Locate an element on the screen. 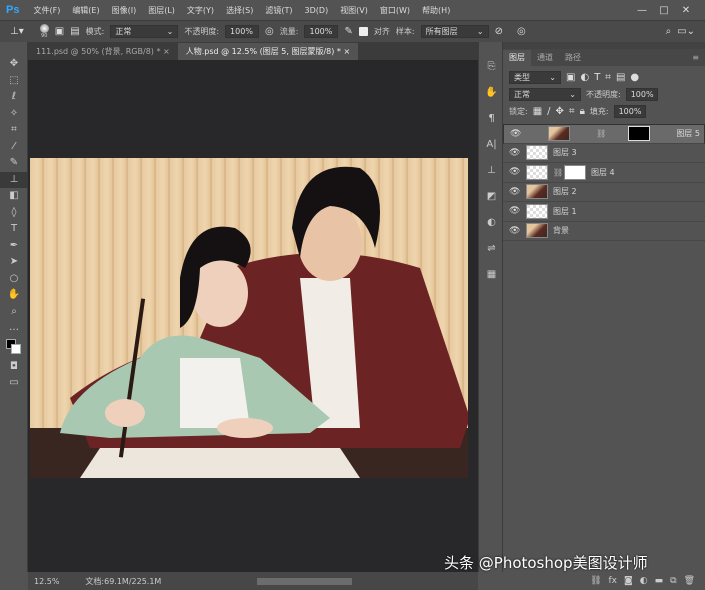 The height and width of the screenshot is (590, 705). menu-help: 帮助(H) is located at coordinates (436, 10).